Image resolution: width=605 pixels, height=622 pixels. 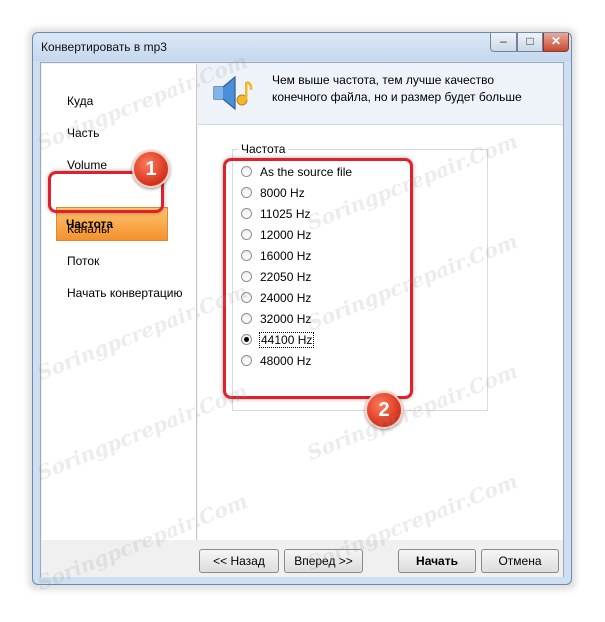 I want to click on sidebar-item-bitrate: Поток, so click(x=83, y=261).